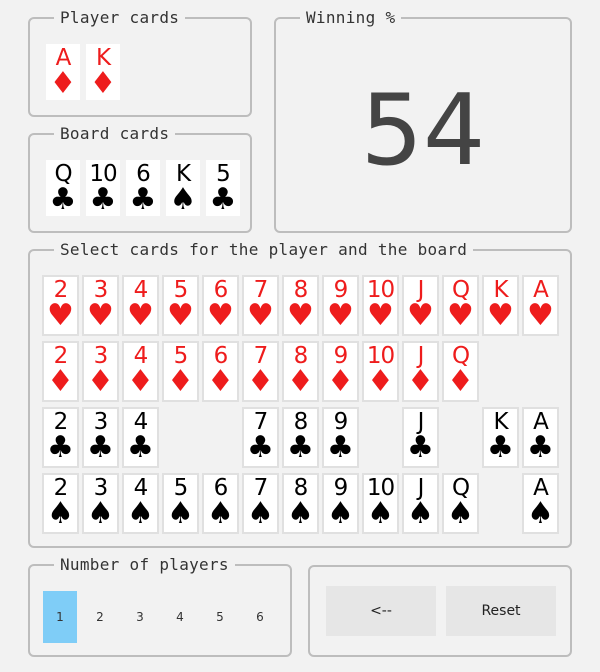 The width and height of the screenshot is (600, 672). I want to click on select-card-7-hearts: 7 ♥, so click(260, 305).